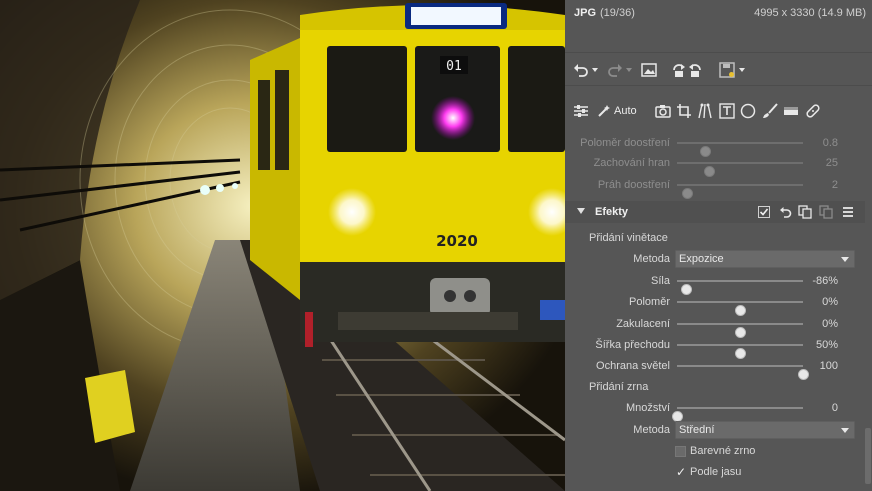 The width and height of the screenshot is (872, 491). I want to click on color-grain-checkbox-row: Barevné zrno, so click(765, 452).